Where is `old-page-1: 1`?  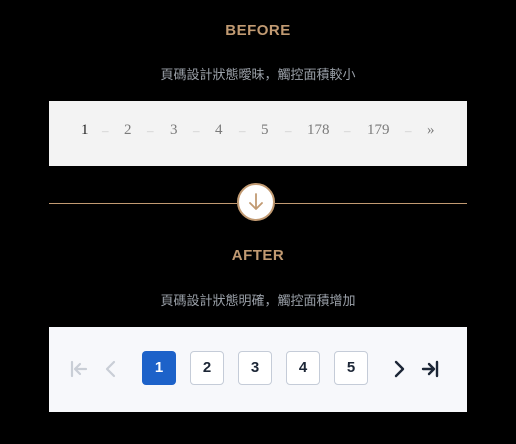 old-page-1: 1 is located at coordinates (85, 130).